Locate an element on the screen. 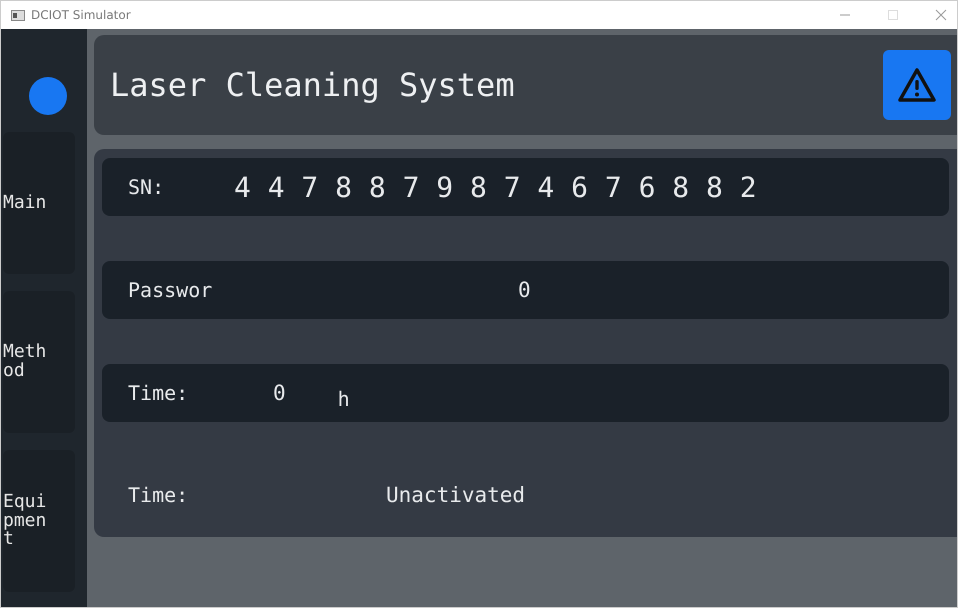  nav-button: Equipment is located at coordinates (39, 521).